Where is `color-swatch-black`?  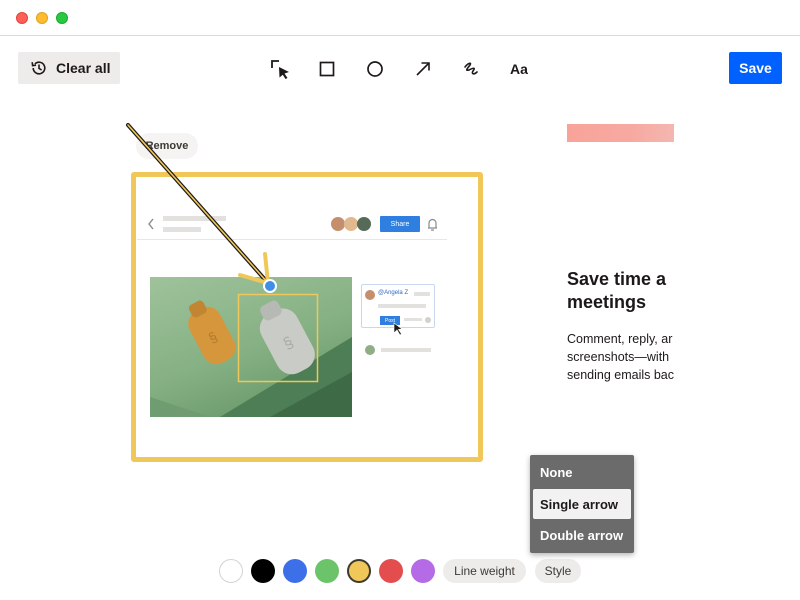 color-swatch-black is located at coordinates (263, 571).